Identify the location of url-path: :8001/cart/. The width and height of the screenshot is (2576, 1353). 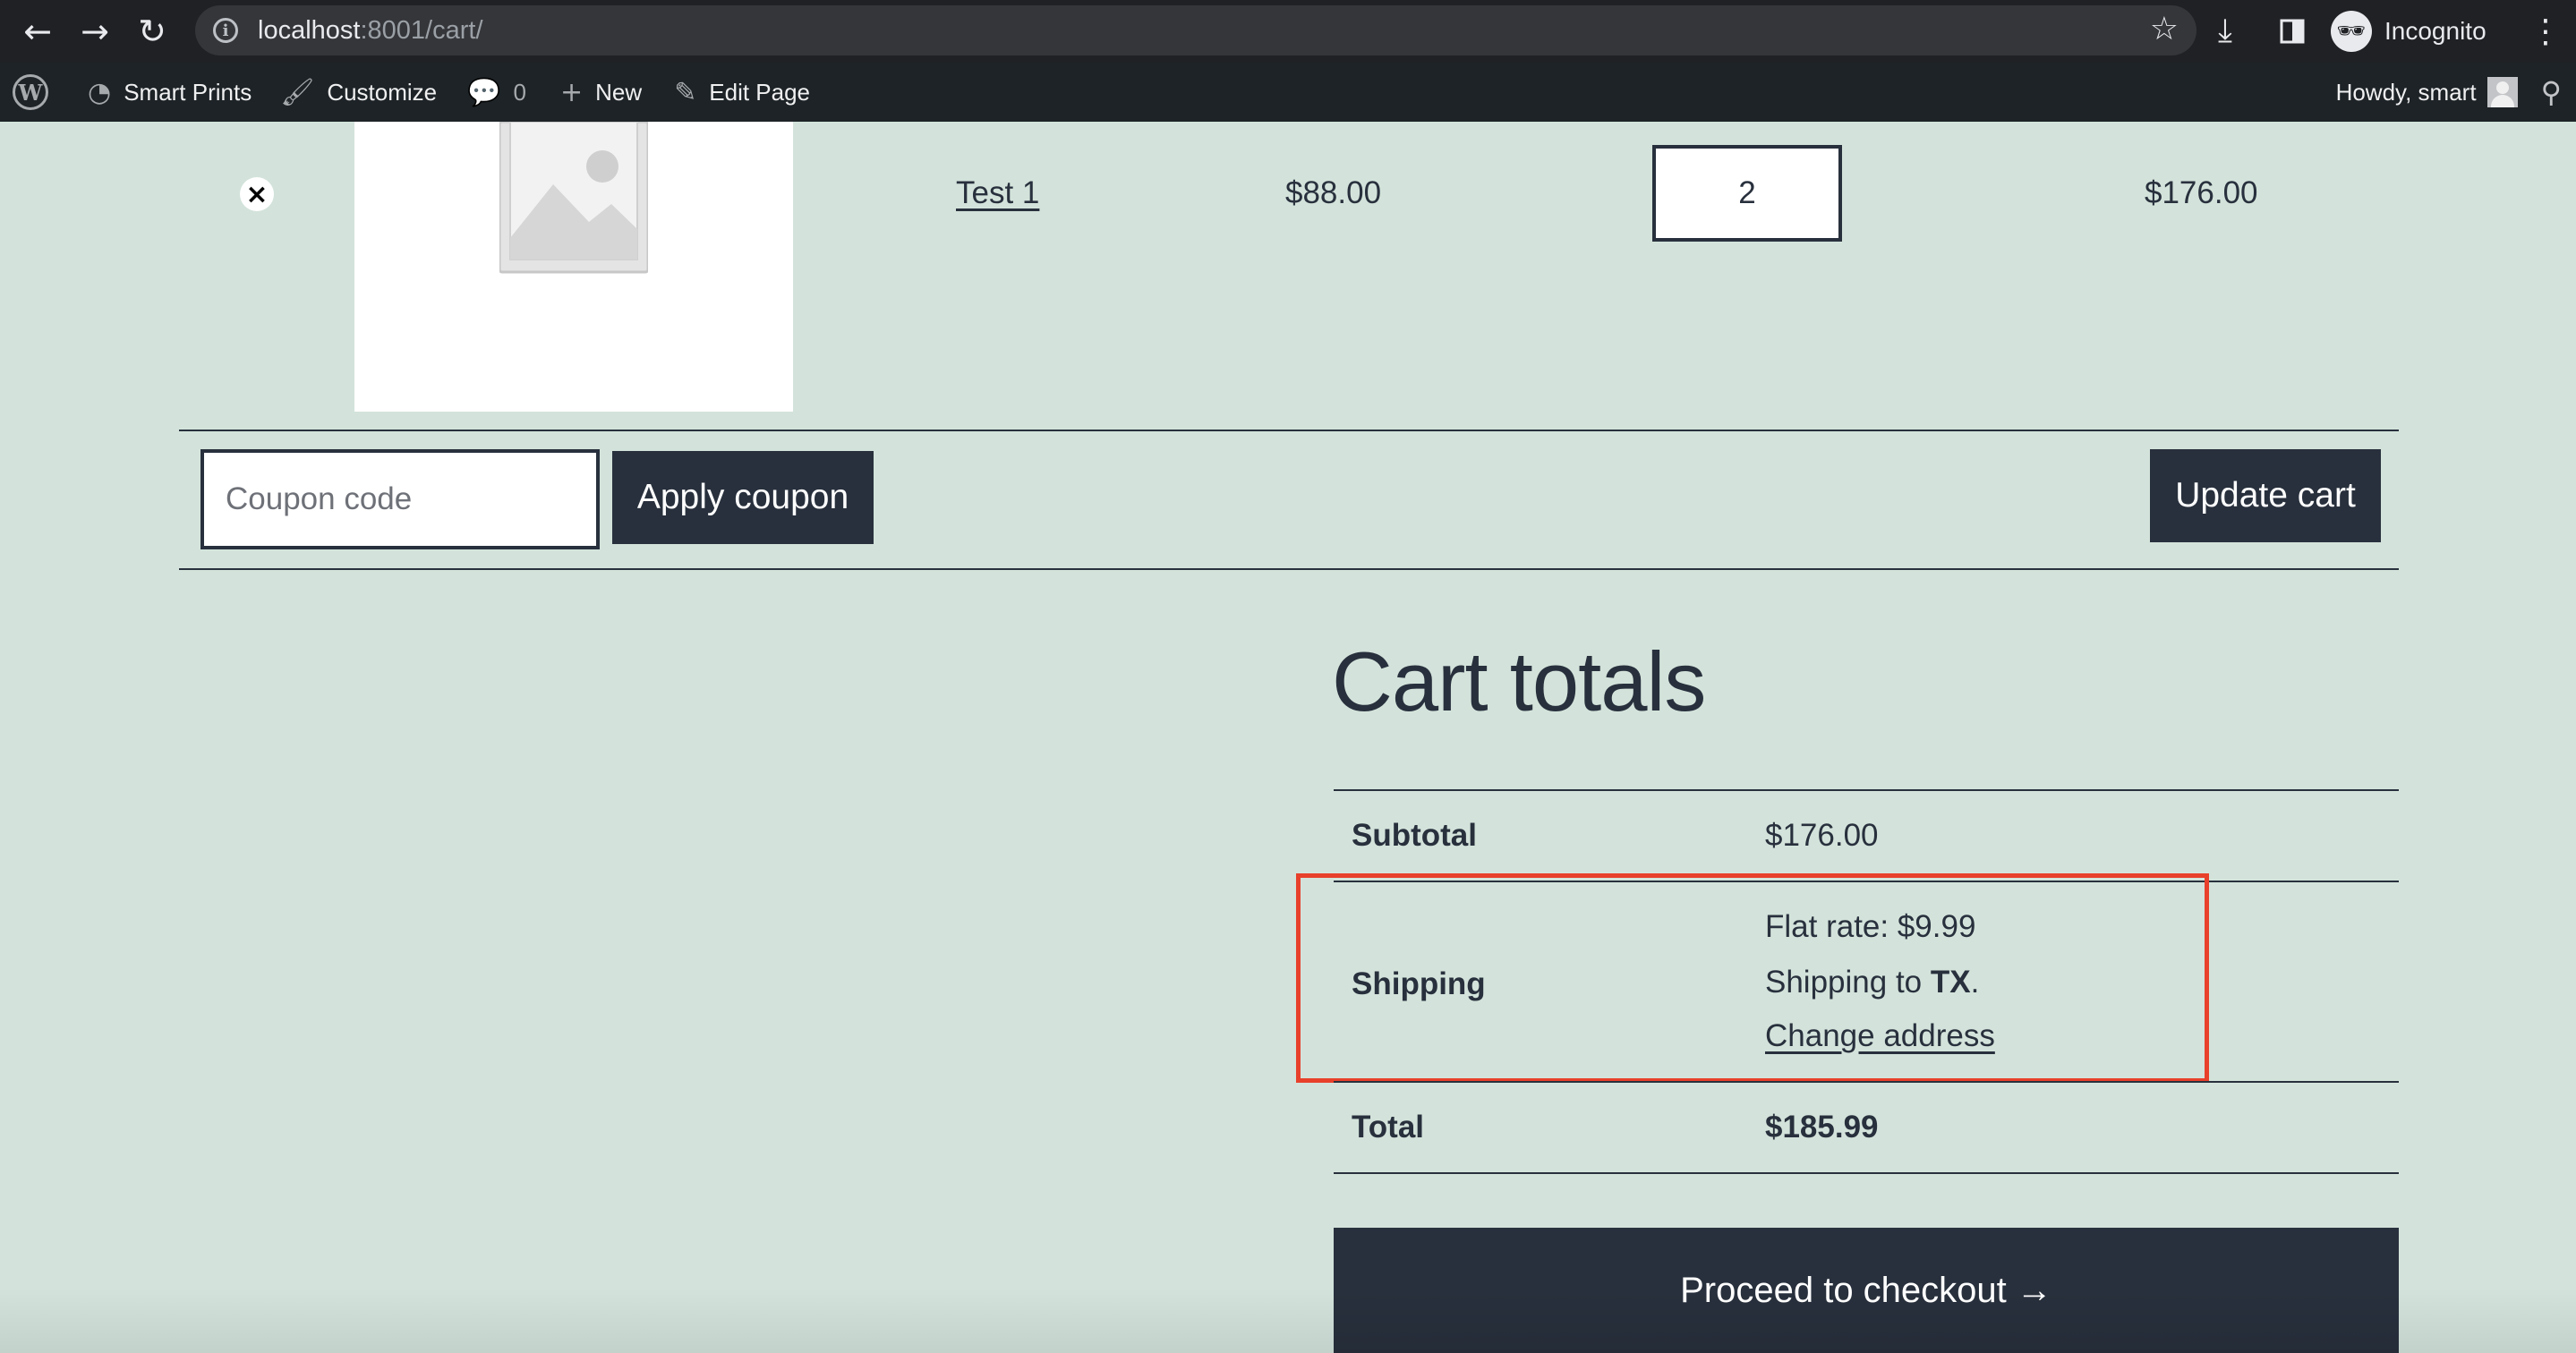
(421, 30).